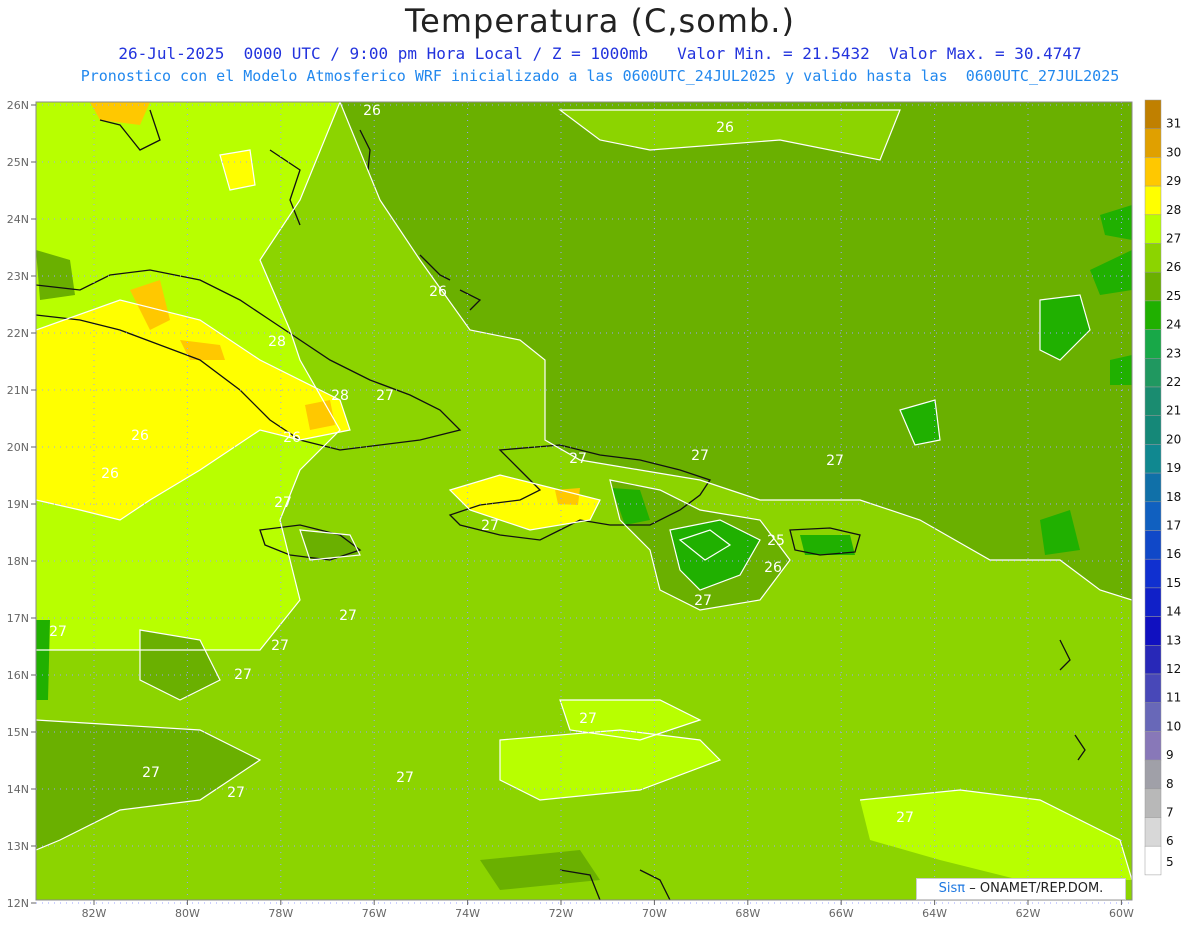 Image resolution: width=1200 pixels, height=927 pixels. What do you see at coordinates (1173, 296) in the screenshot?
I see `colorbar-label: 25` at bounding box center [1173, 296].